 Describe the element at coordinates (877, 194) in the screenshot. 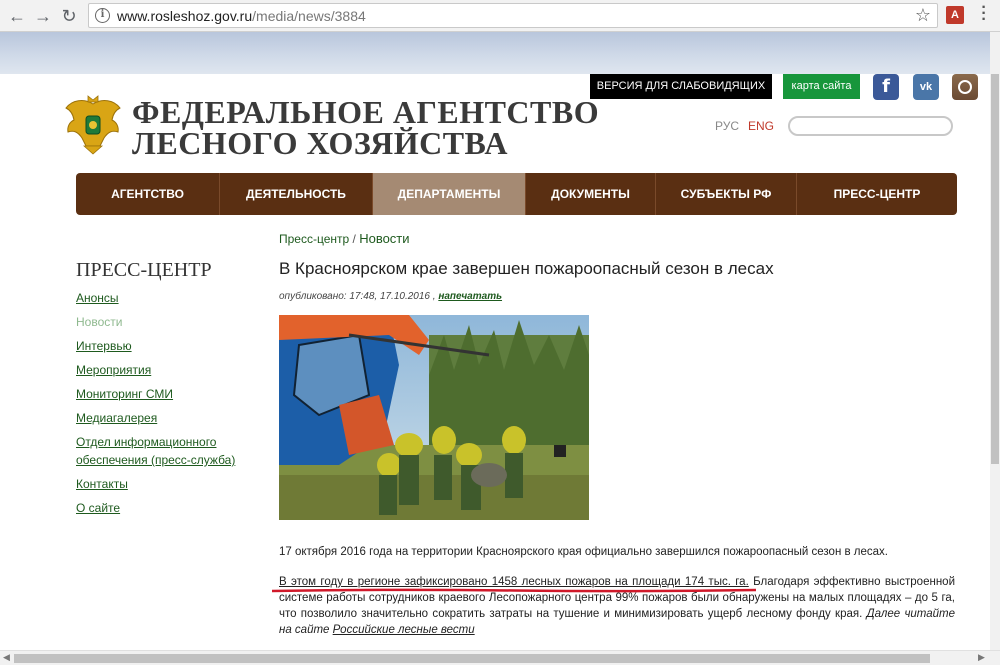

I see `nav-item-press-center: ПРЕСС-ЦЕНТР` at that location.